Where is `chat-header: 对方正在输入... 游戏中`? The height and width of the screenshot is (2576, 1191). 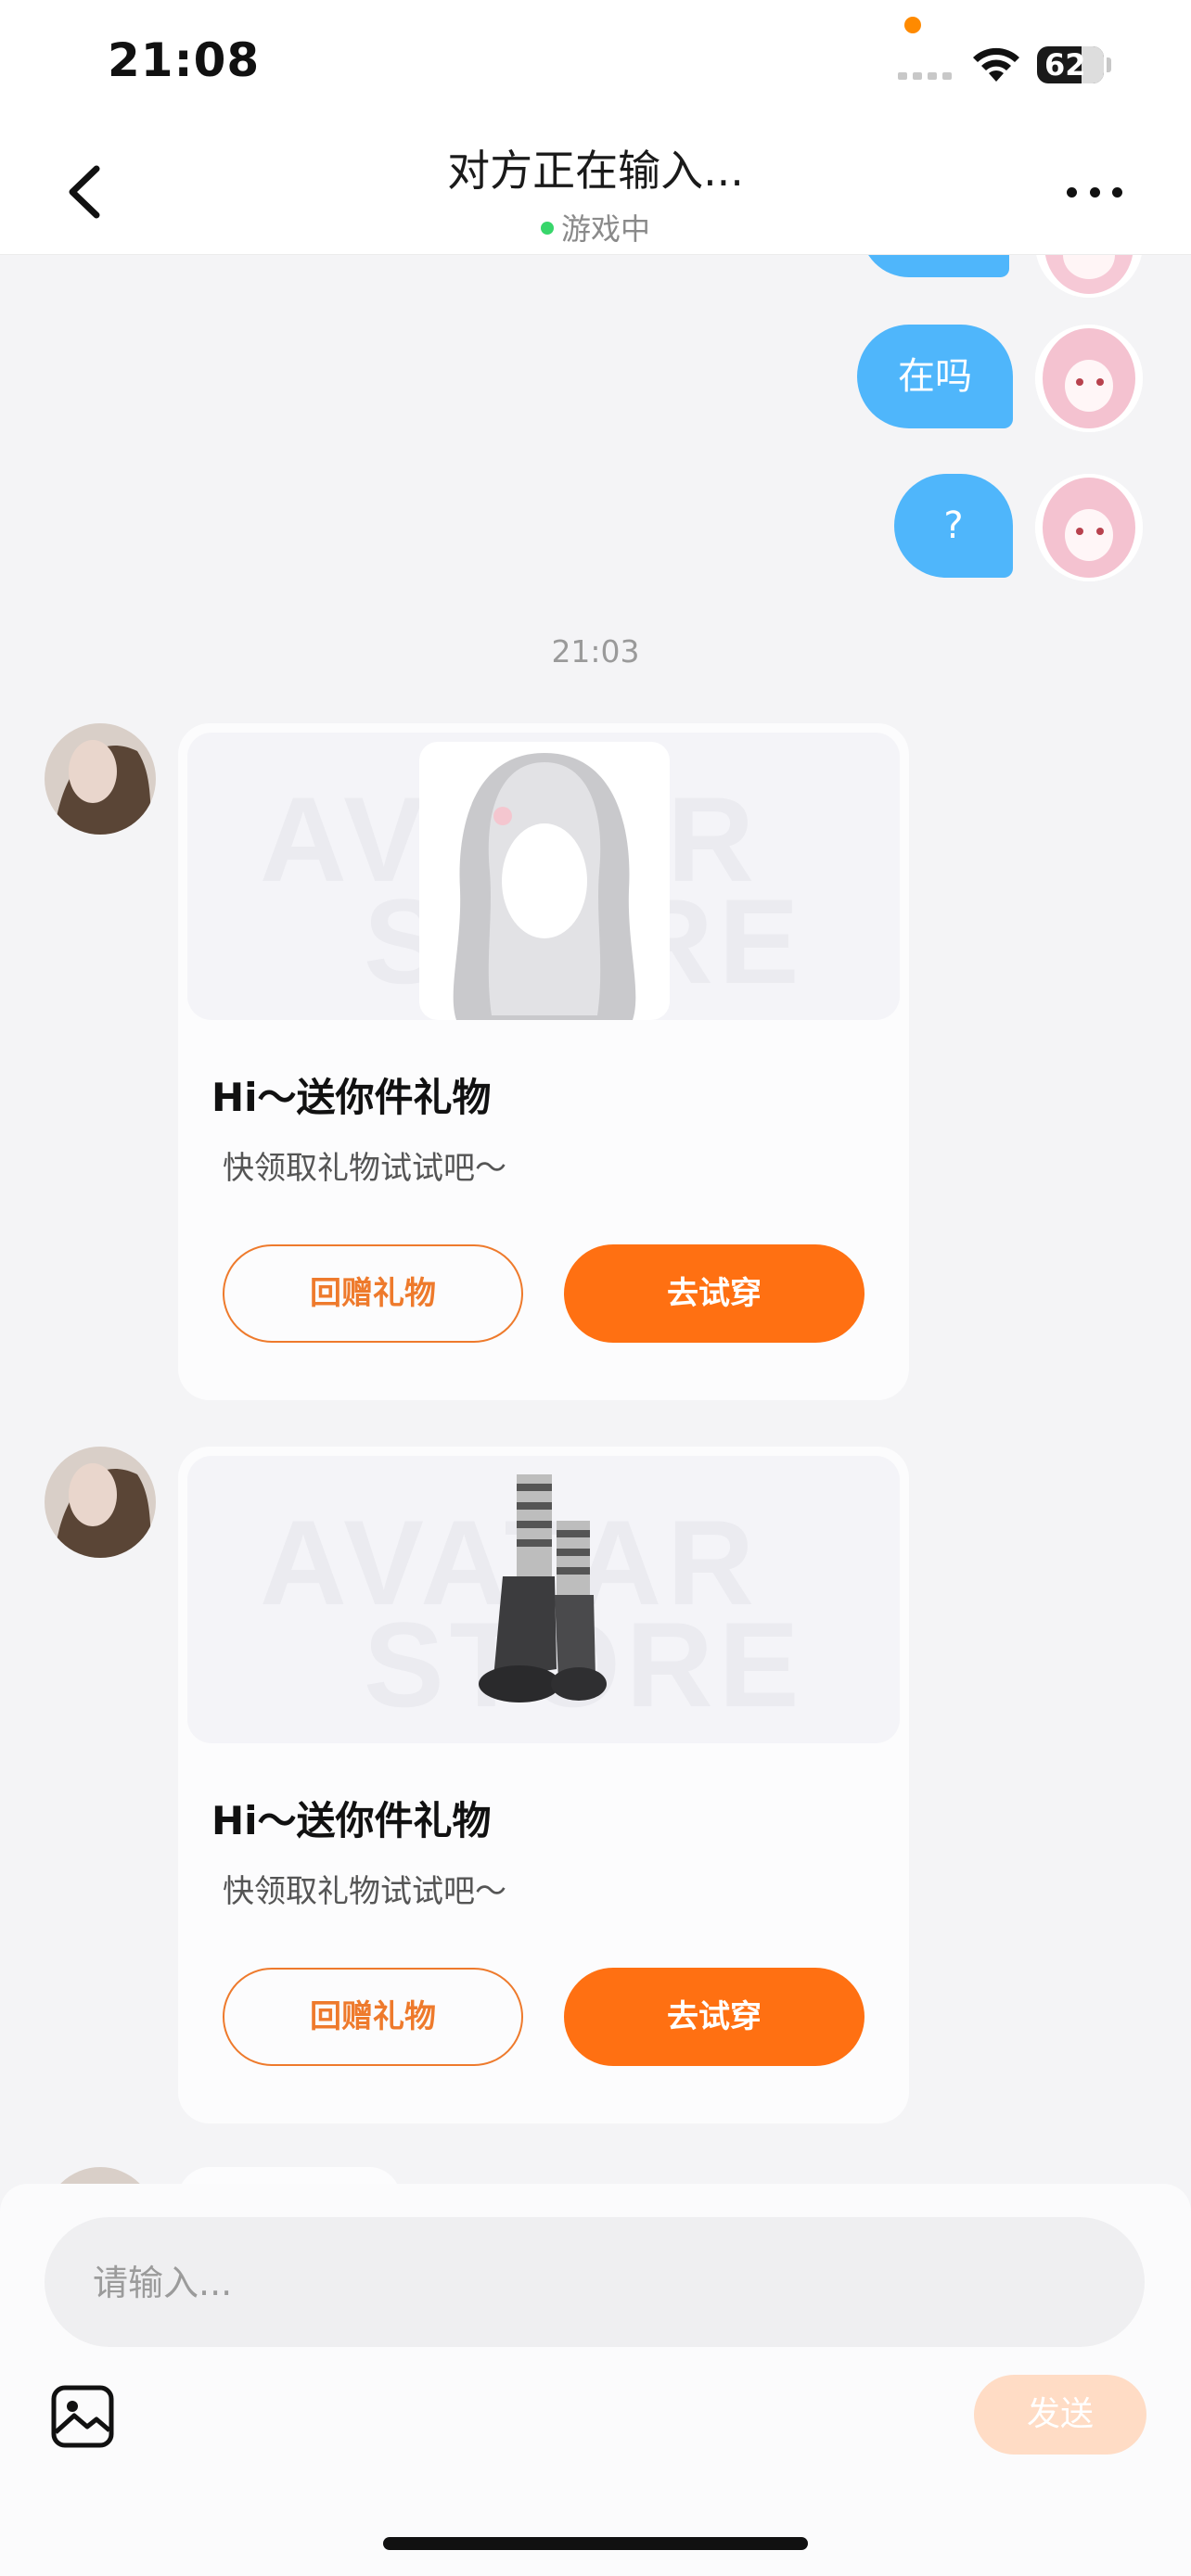 chat-header: 对方正在输入... 游戏中 is located at coordinates (595, 192).